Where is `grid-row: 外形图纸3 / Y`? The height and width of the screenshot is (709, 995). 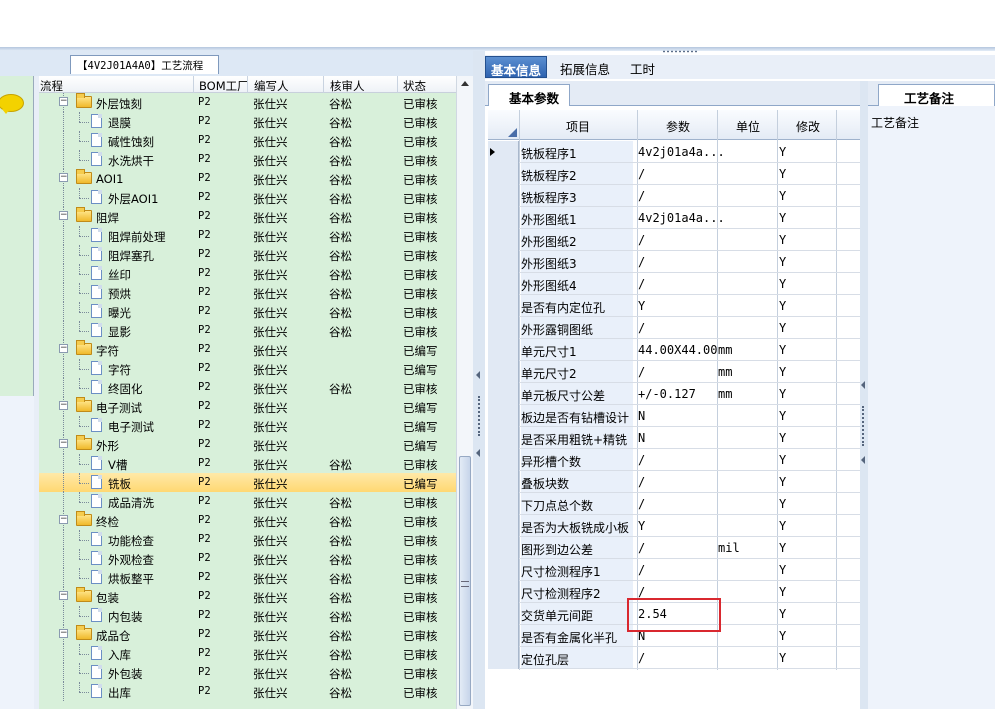
grid-row: 外形图纸3 / Y is located at coordinates (674, 262).